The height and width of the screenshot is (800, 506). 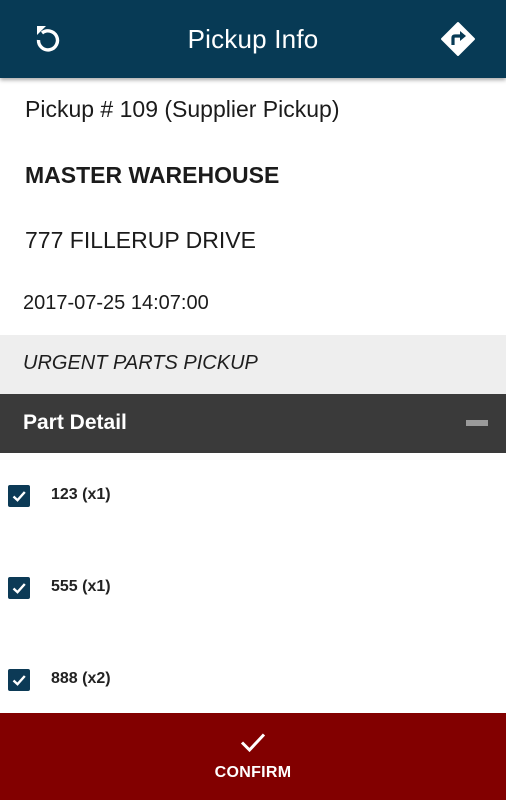 What do you see at coordinates (116, 303) in the screenshot?
I see `pickup-datetime: 2017-07-25 14:07:00` at bounding box center [116, 303].